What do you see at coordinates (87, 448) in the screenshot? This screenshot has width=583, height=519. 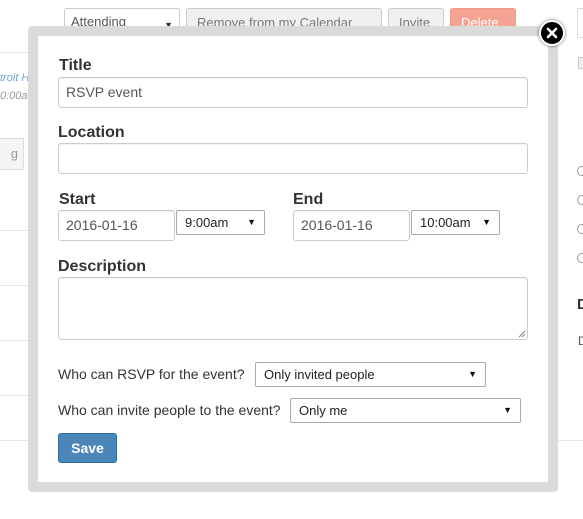 I see `save-button: Save` at bounding box center [87, 448].